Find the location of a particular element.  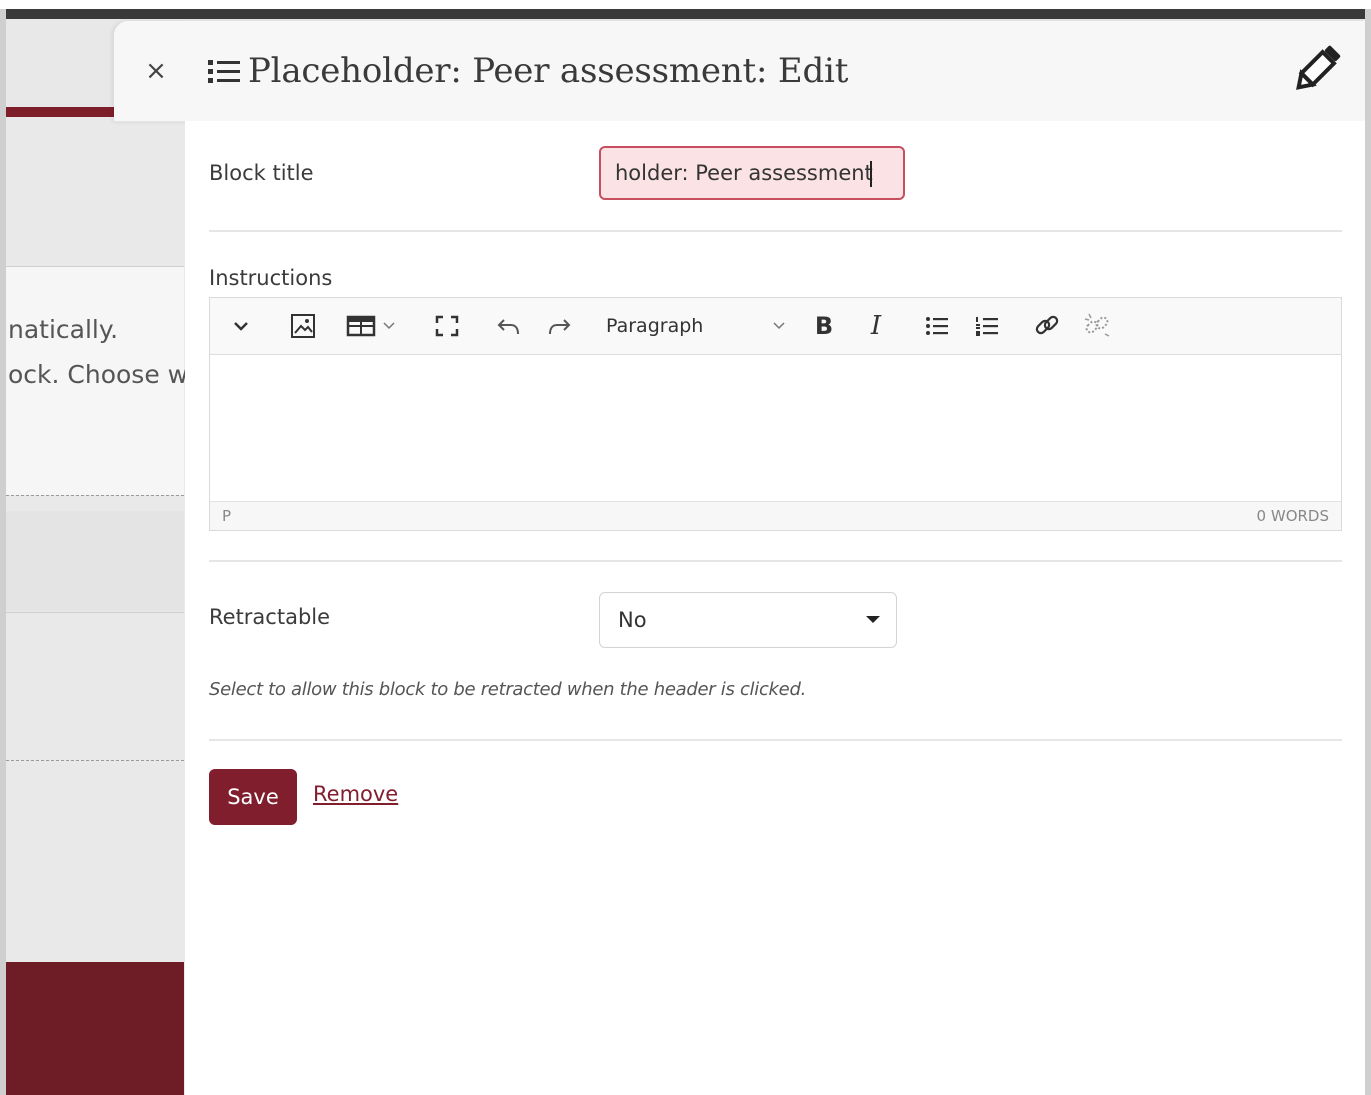

block-title-label: Block title is located at coordinates (261, 173).